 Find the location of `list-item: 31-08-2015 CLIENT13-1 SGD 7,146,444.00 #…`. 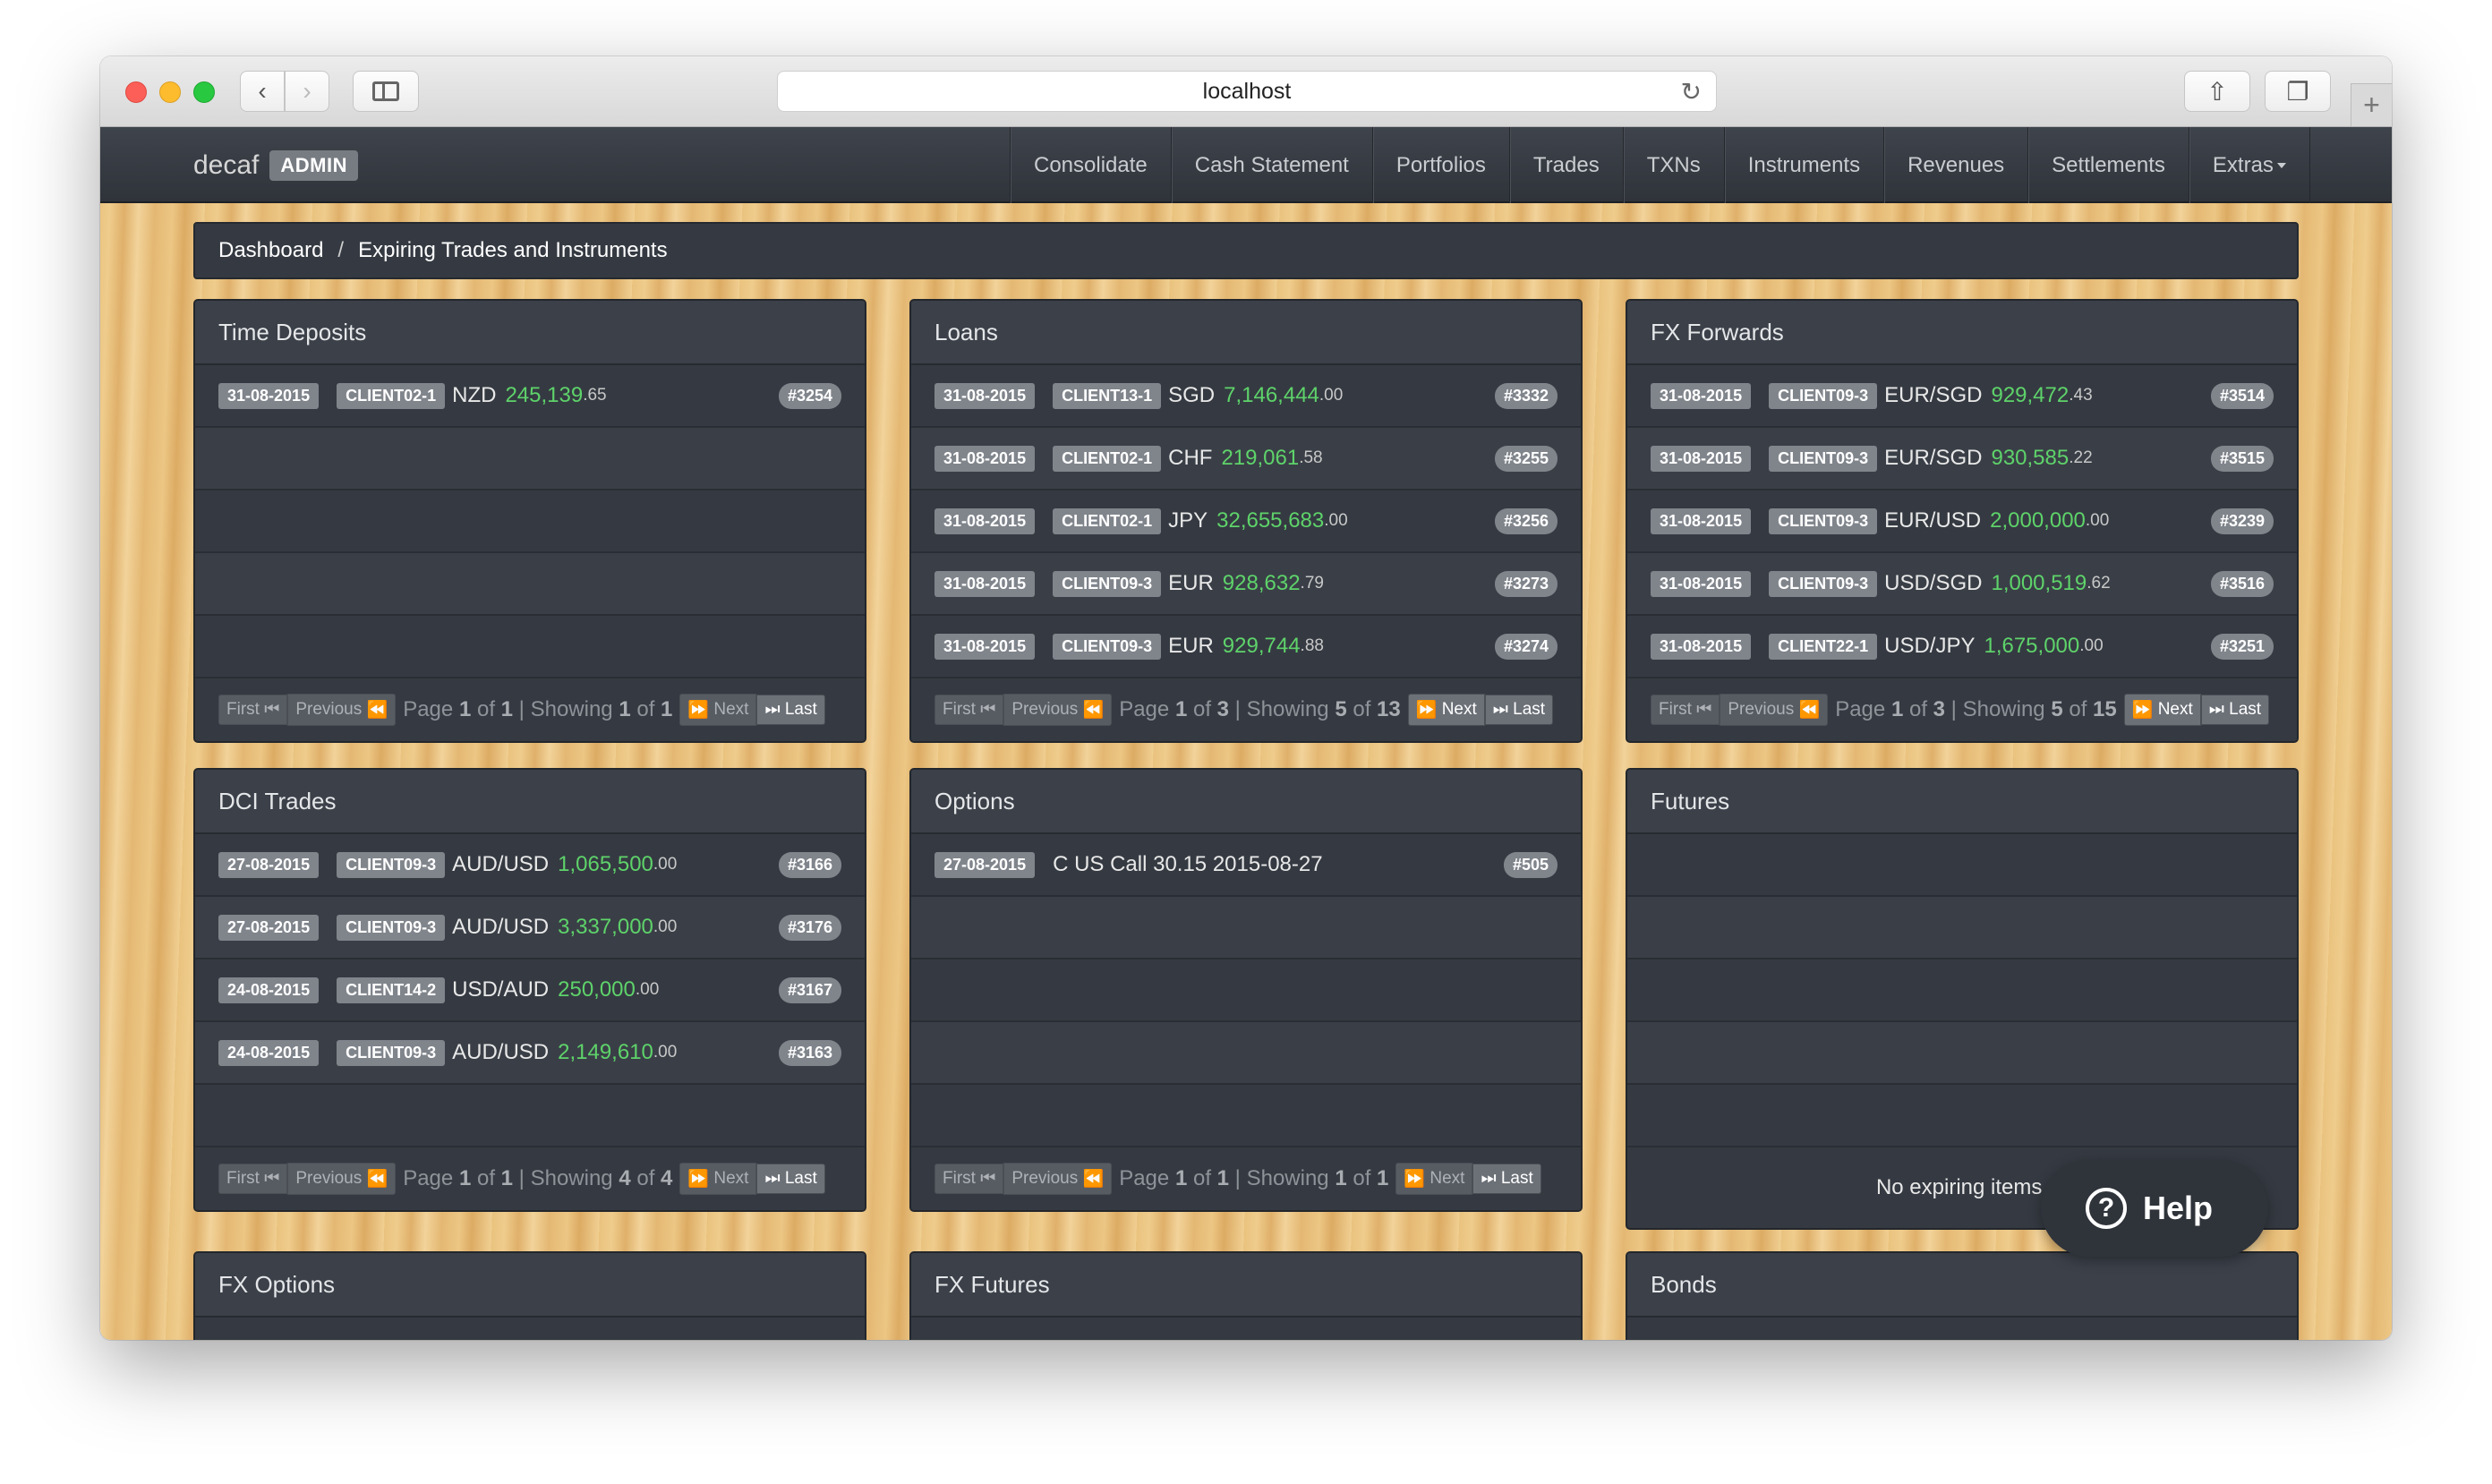

list-item: 31-08-2015 CLIENT13-1 SGD 7,146,444.00 #… is located at coordinates (1246, 396).